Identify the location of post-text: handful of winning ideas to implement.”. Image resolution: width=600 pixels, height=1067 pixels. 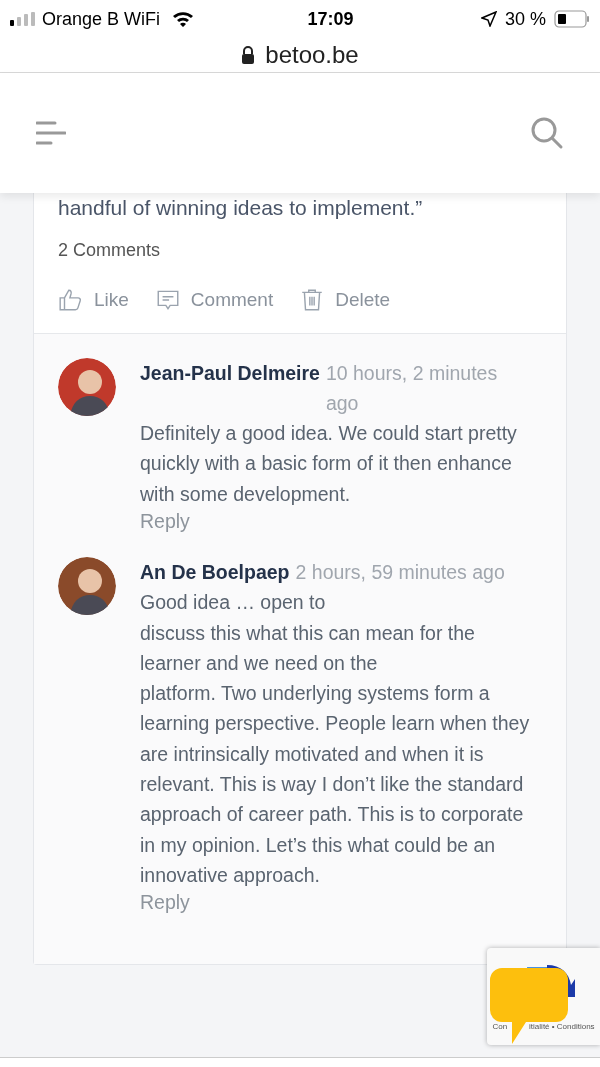
(241, 208).